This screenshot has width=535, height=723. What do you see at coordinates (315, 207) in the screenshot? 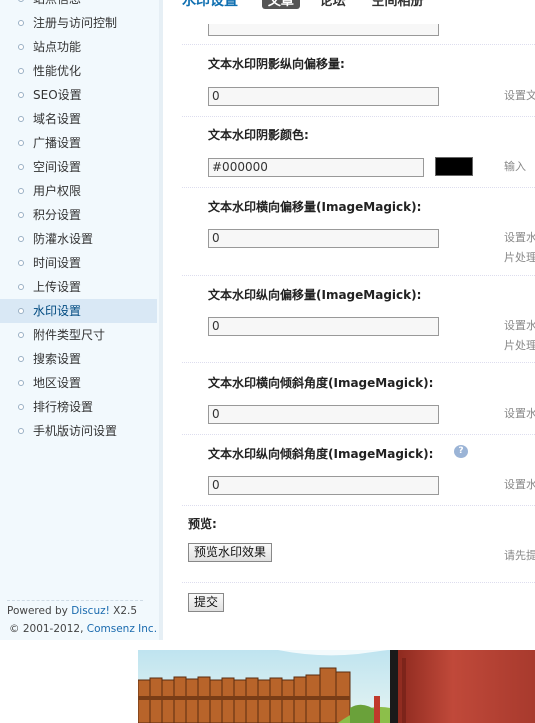
I see `x-offset-label: 文本水印横向偏移量(ImageMagick):` at bounding box center [315, 207].